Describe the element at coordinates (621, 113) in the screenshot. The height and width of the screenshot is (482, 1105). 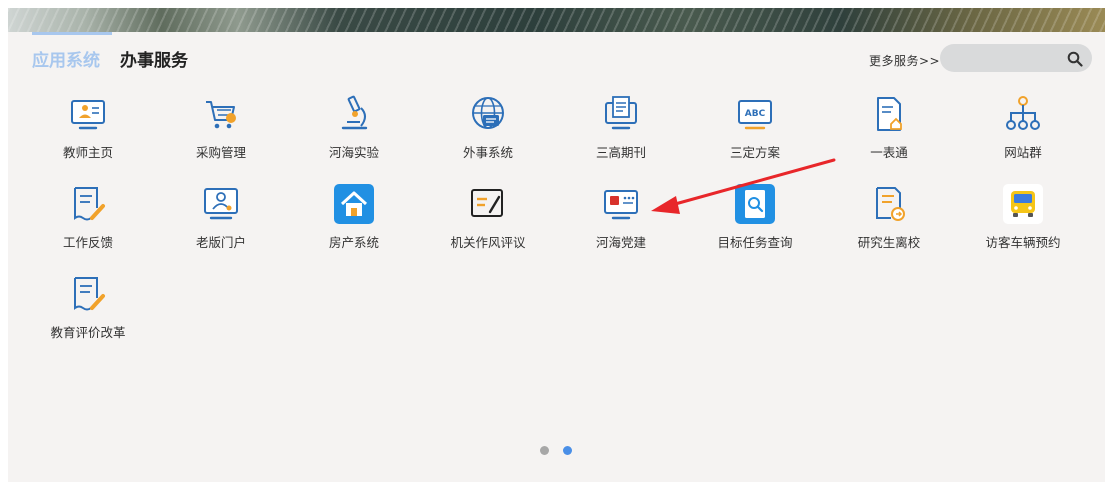
I see `journal-monitor-icon` at that location.